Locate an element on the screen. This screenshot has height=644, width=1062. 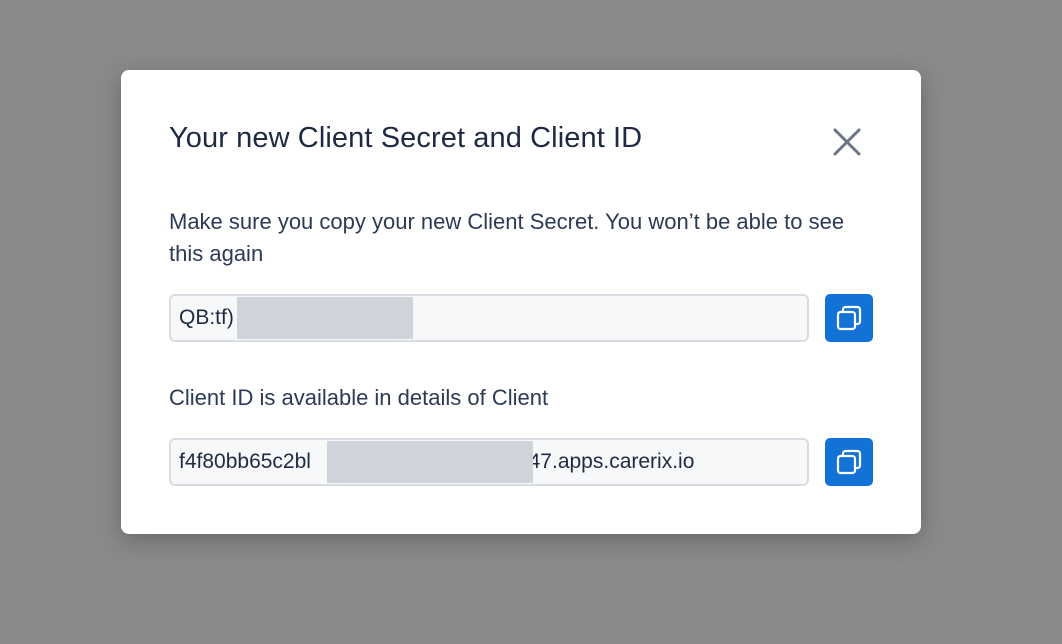
client-id-field: f4f80bb65c2bl b47.apps.carerix.io is located at coordinates (489, 462).